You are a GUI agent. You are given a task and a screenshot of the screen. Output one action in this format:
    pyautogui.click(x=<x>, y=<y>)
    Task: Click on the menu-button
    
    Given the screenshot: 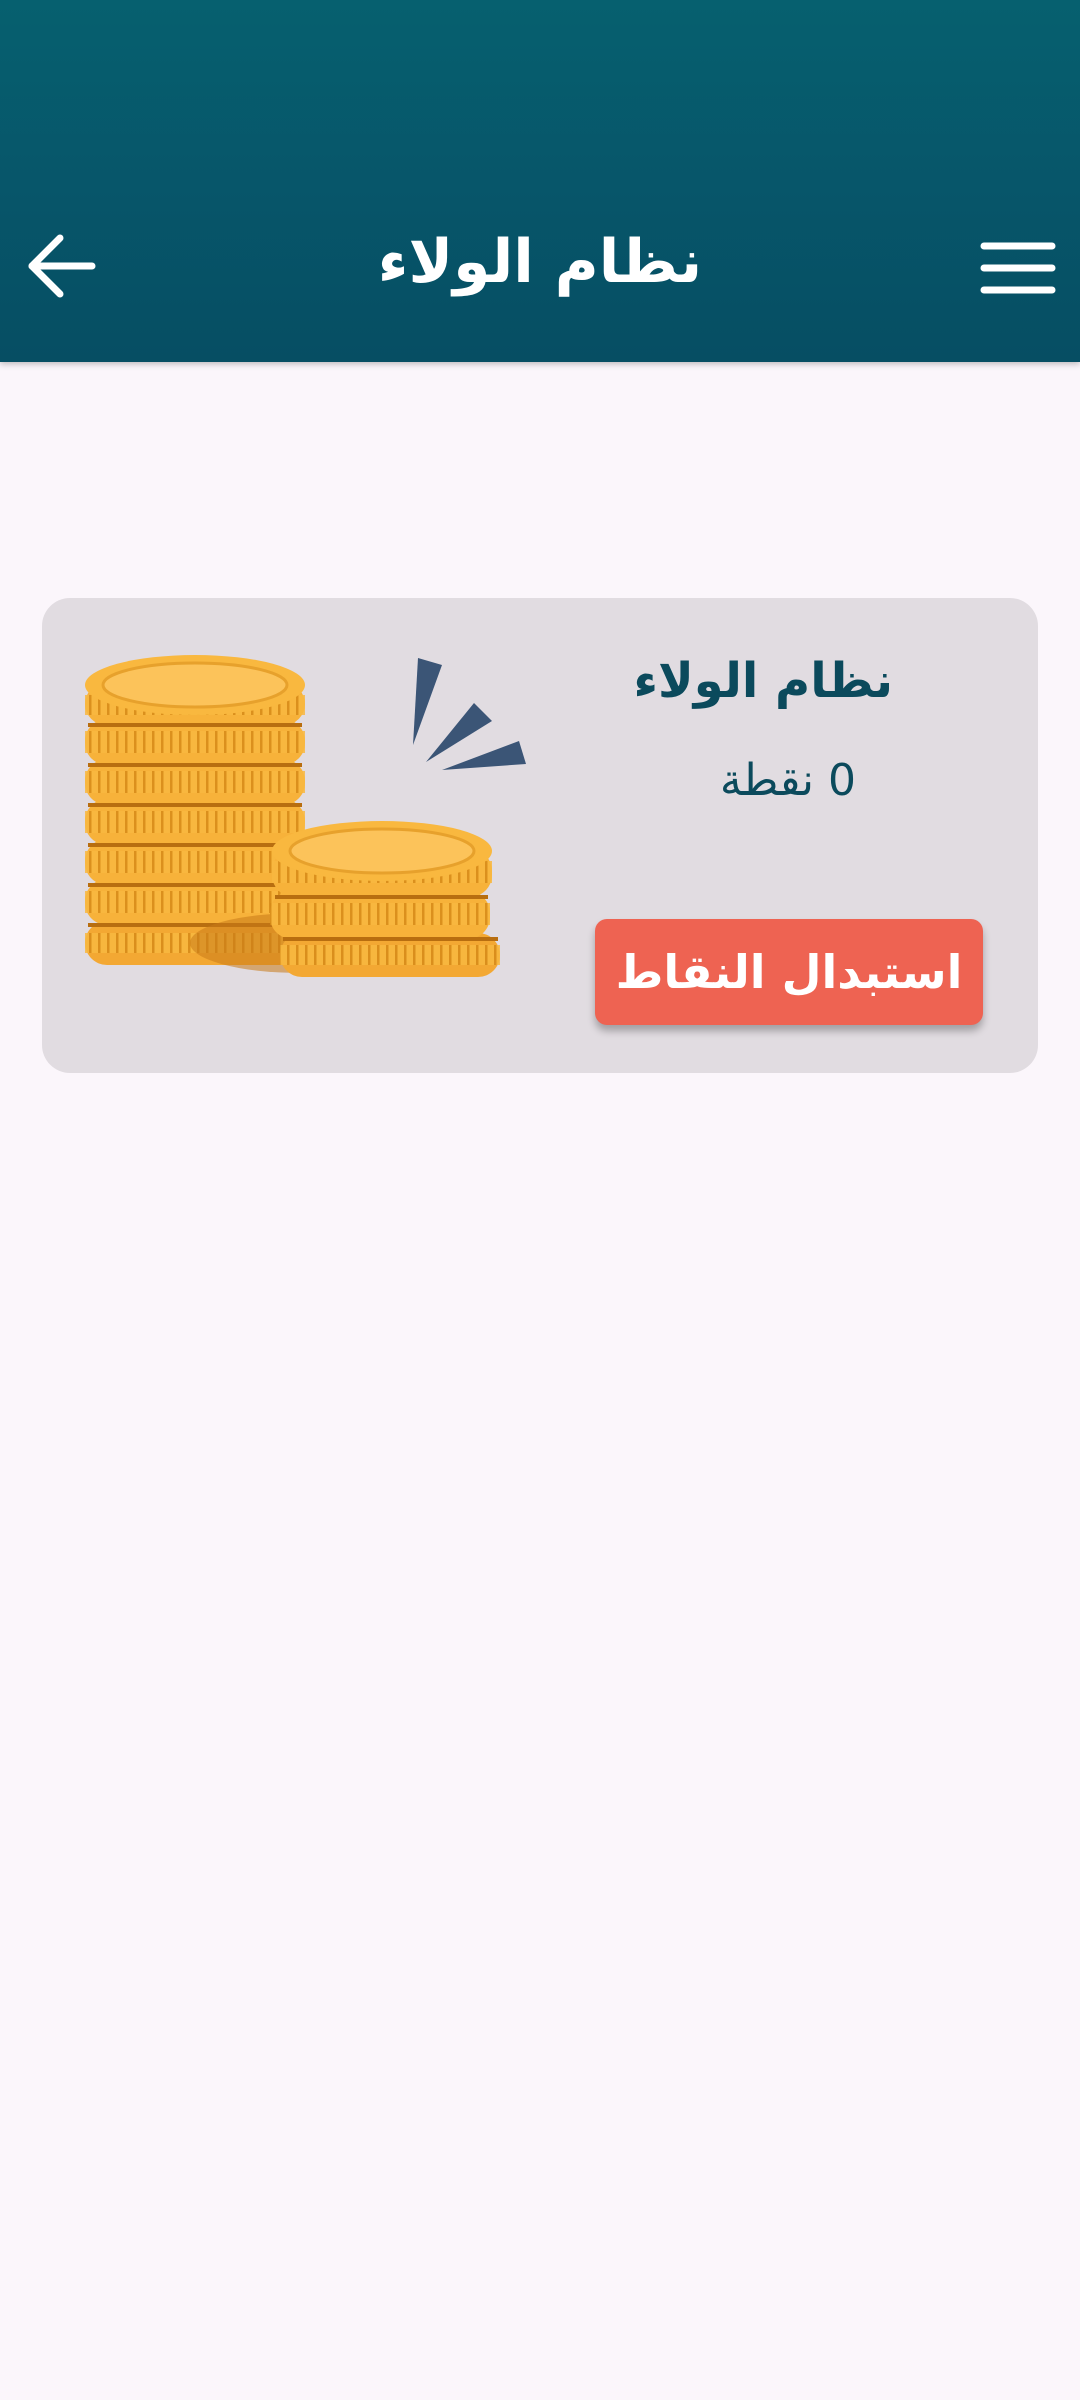 What is the action you would take?
    pyautogui.click(x=1018, y=268)
    